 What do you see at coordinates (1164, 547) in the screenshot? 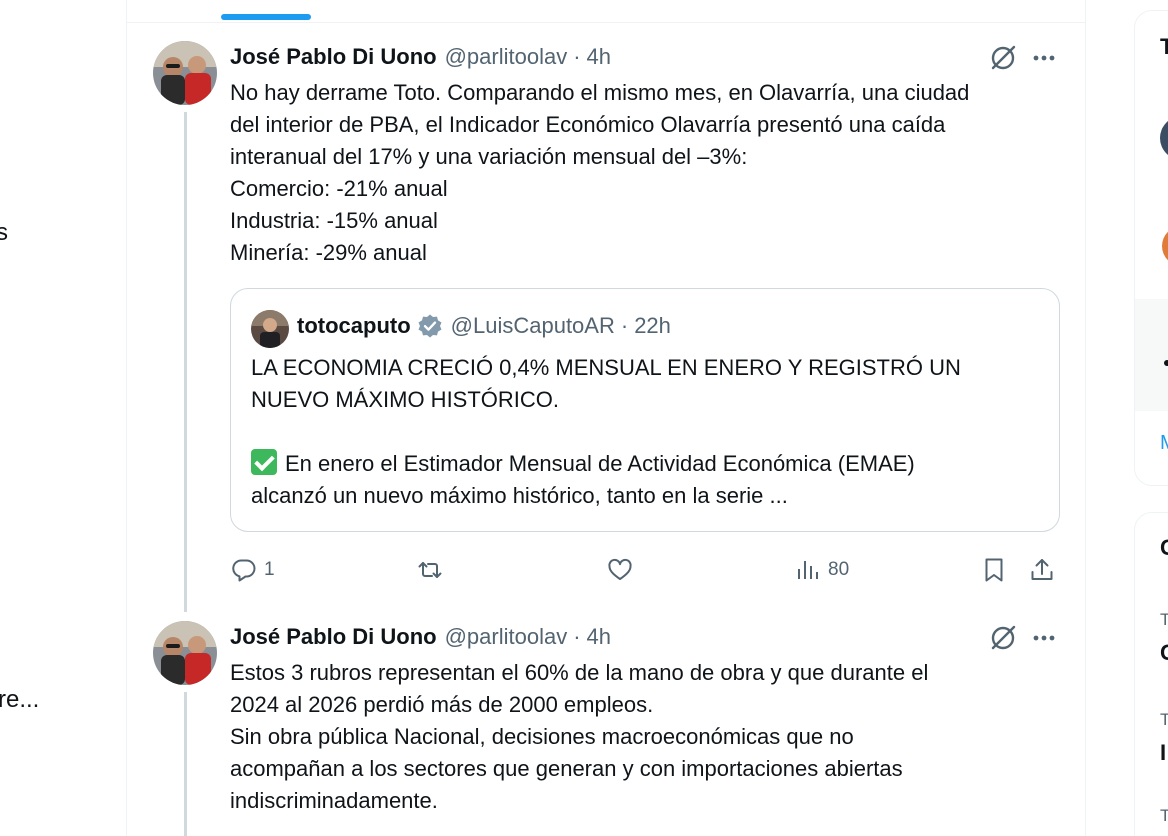
I see `card-title: C` at bounding box center [1164, 547].